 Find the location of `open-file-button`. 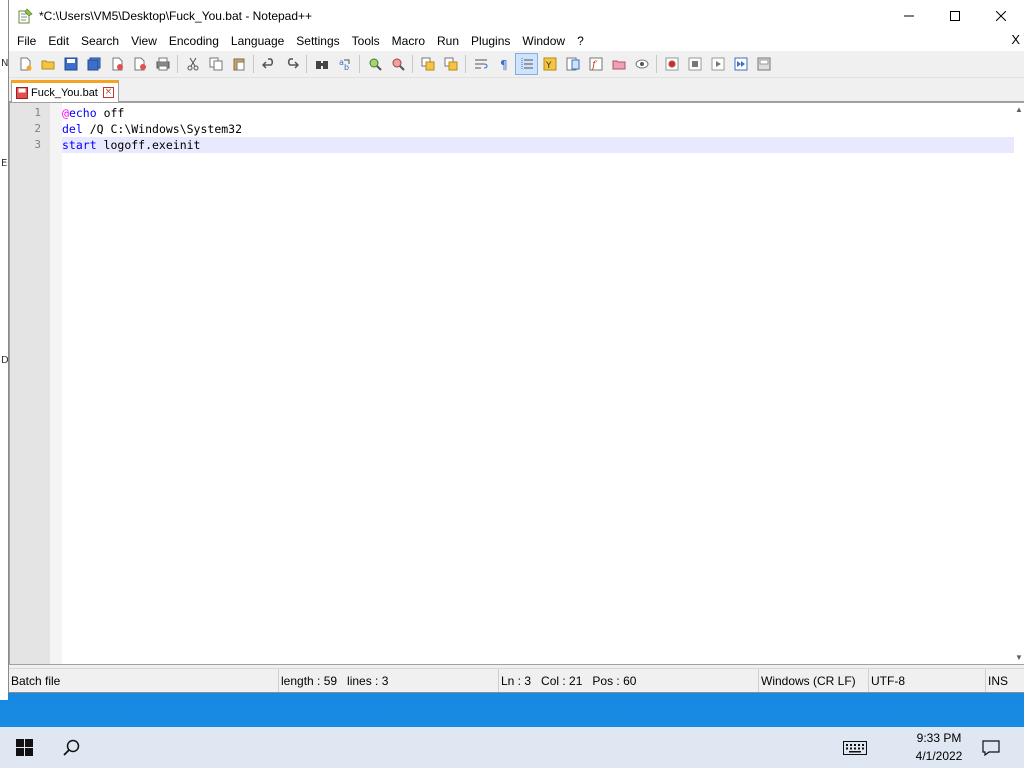

open-file-button is located at coordinates (47, 64).